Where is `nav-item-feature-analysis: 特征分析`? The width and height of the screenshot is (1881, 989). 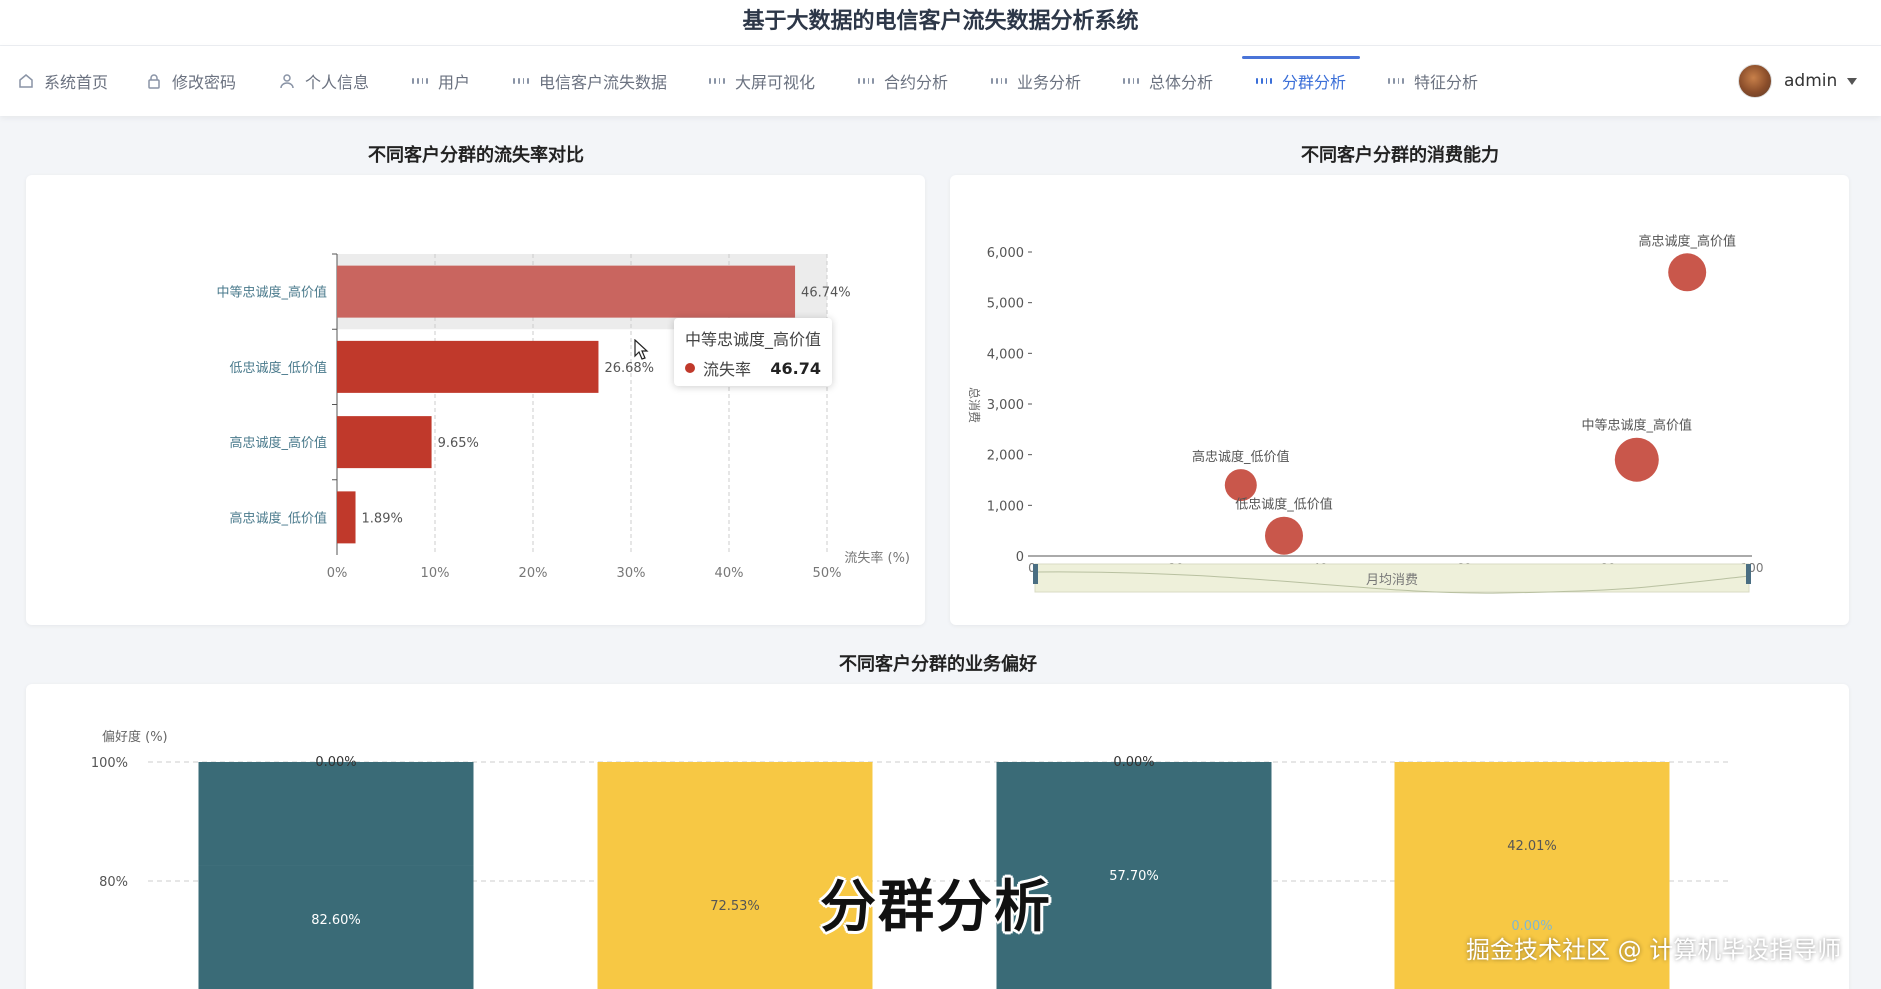 nav-item-feature-analysis: 特征分析 is located at coordinates (1433, 81).